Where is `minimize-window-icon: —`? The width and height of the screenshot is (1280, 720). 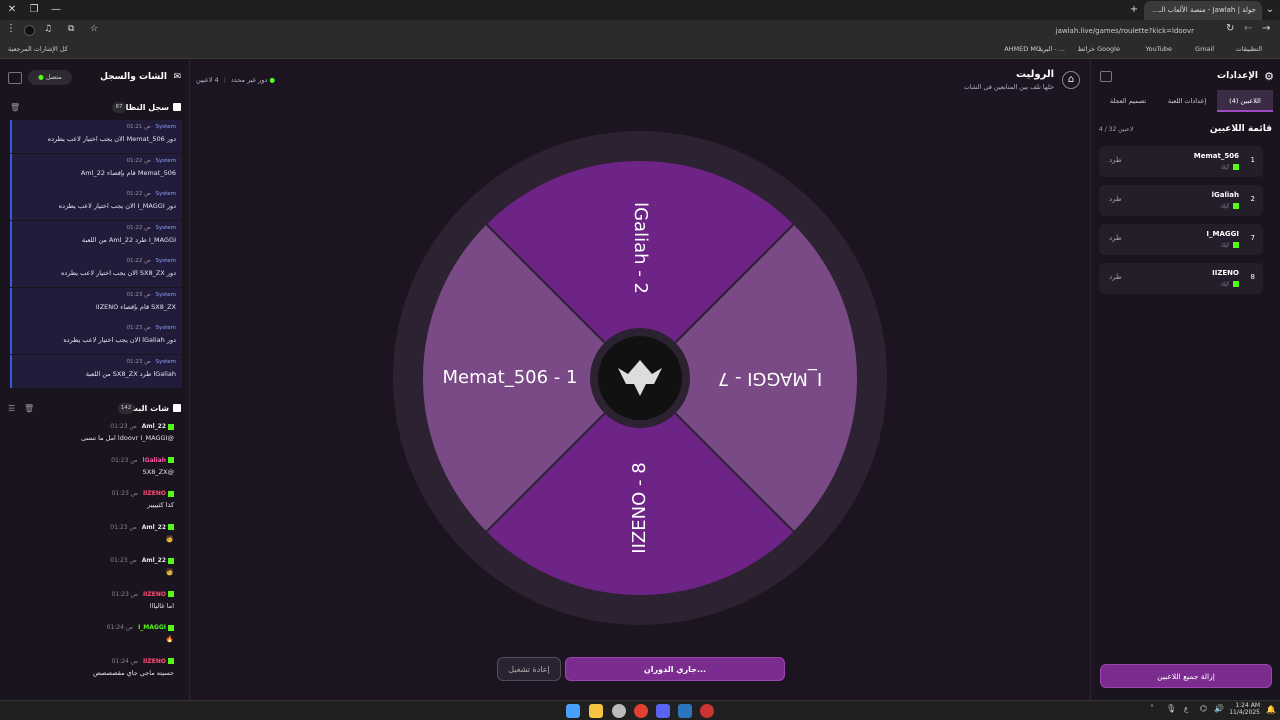
minimize-window-icon: — is located at coordinates (56, 10).